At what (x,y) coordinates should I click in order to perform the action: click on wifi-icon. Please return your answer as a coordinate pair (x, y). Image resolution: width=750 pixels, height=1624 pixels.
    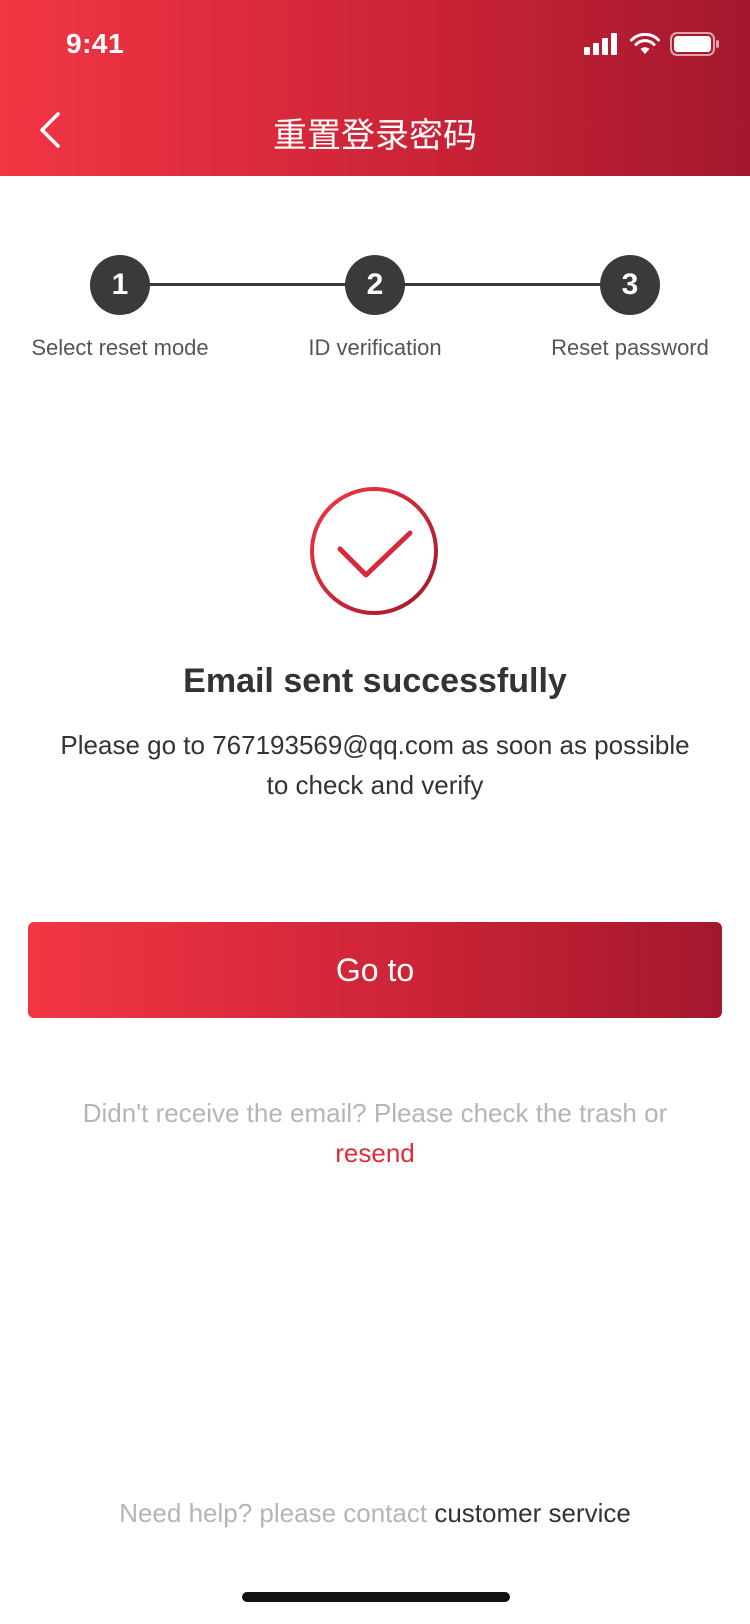
    Looking at the image, I should click on (645, 43).